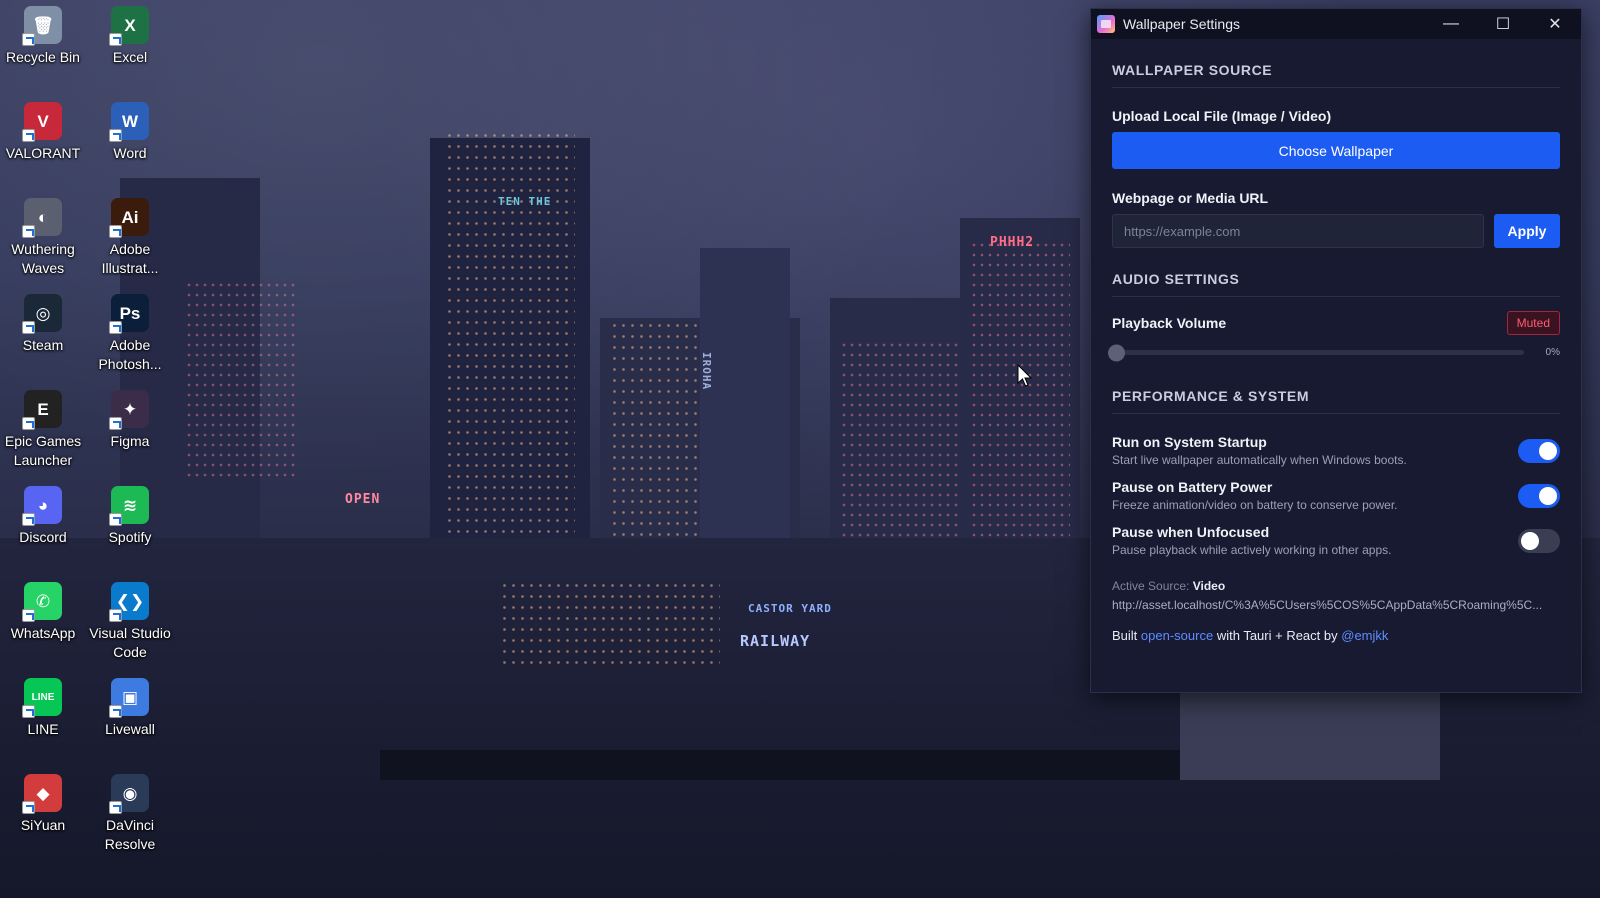 This screenshot has width=1600, height=898. What do you see at coordinates (43, 238) in the screenshot?
I see `desktop-icon-item: ◐ Wuthering Waves` at bounding box center [43, 238].